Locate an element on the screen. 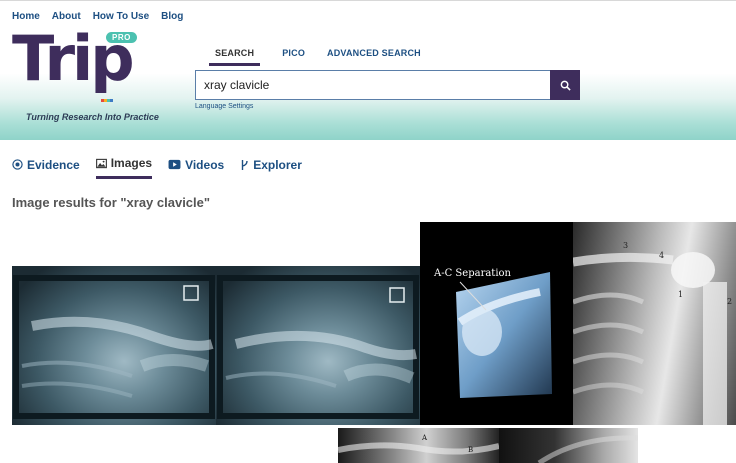 The image size is (736, 463). trip-logo: Trip PRO is located at coordinates (87, 64).